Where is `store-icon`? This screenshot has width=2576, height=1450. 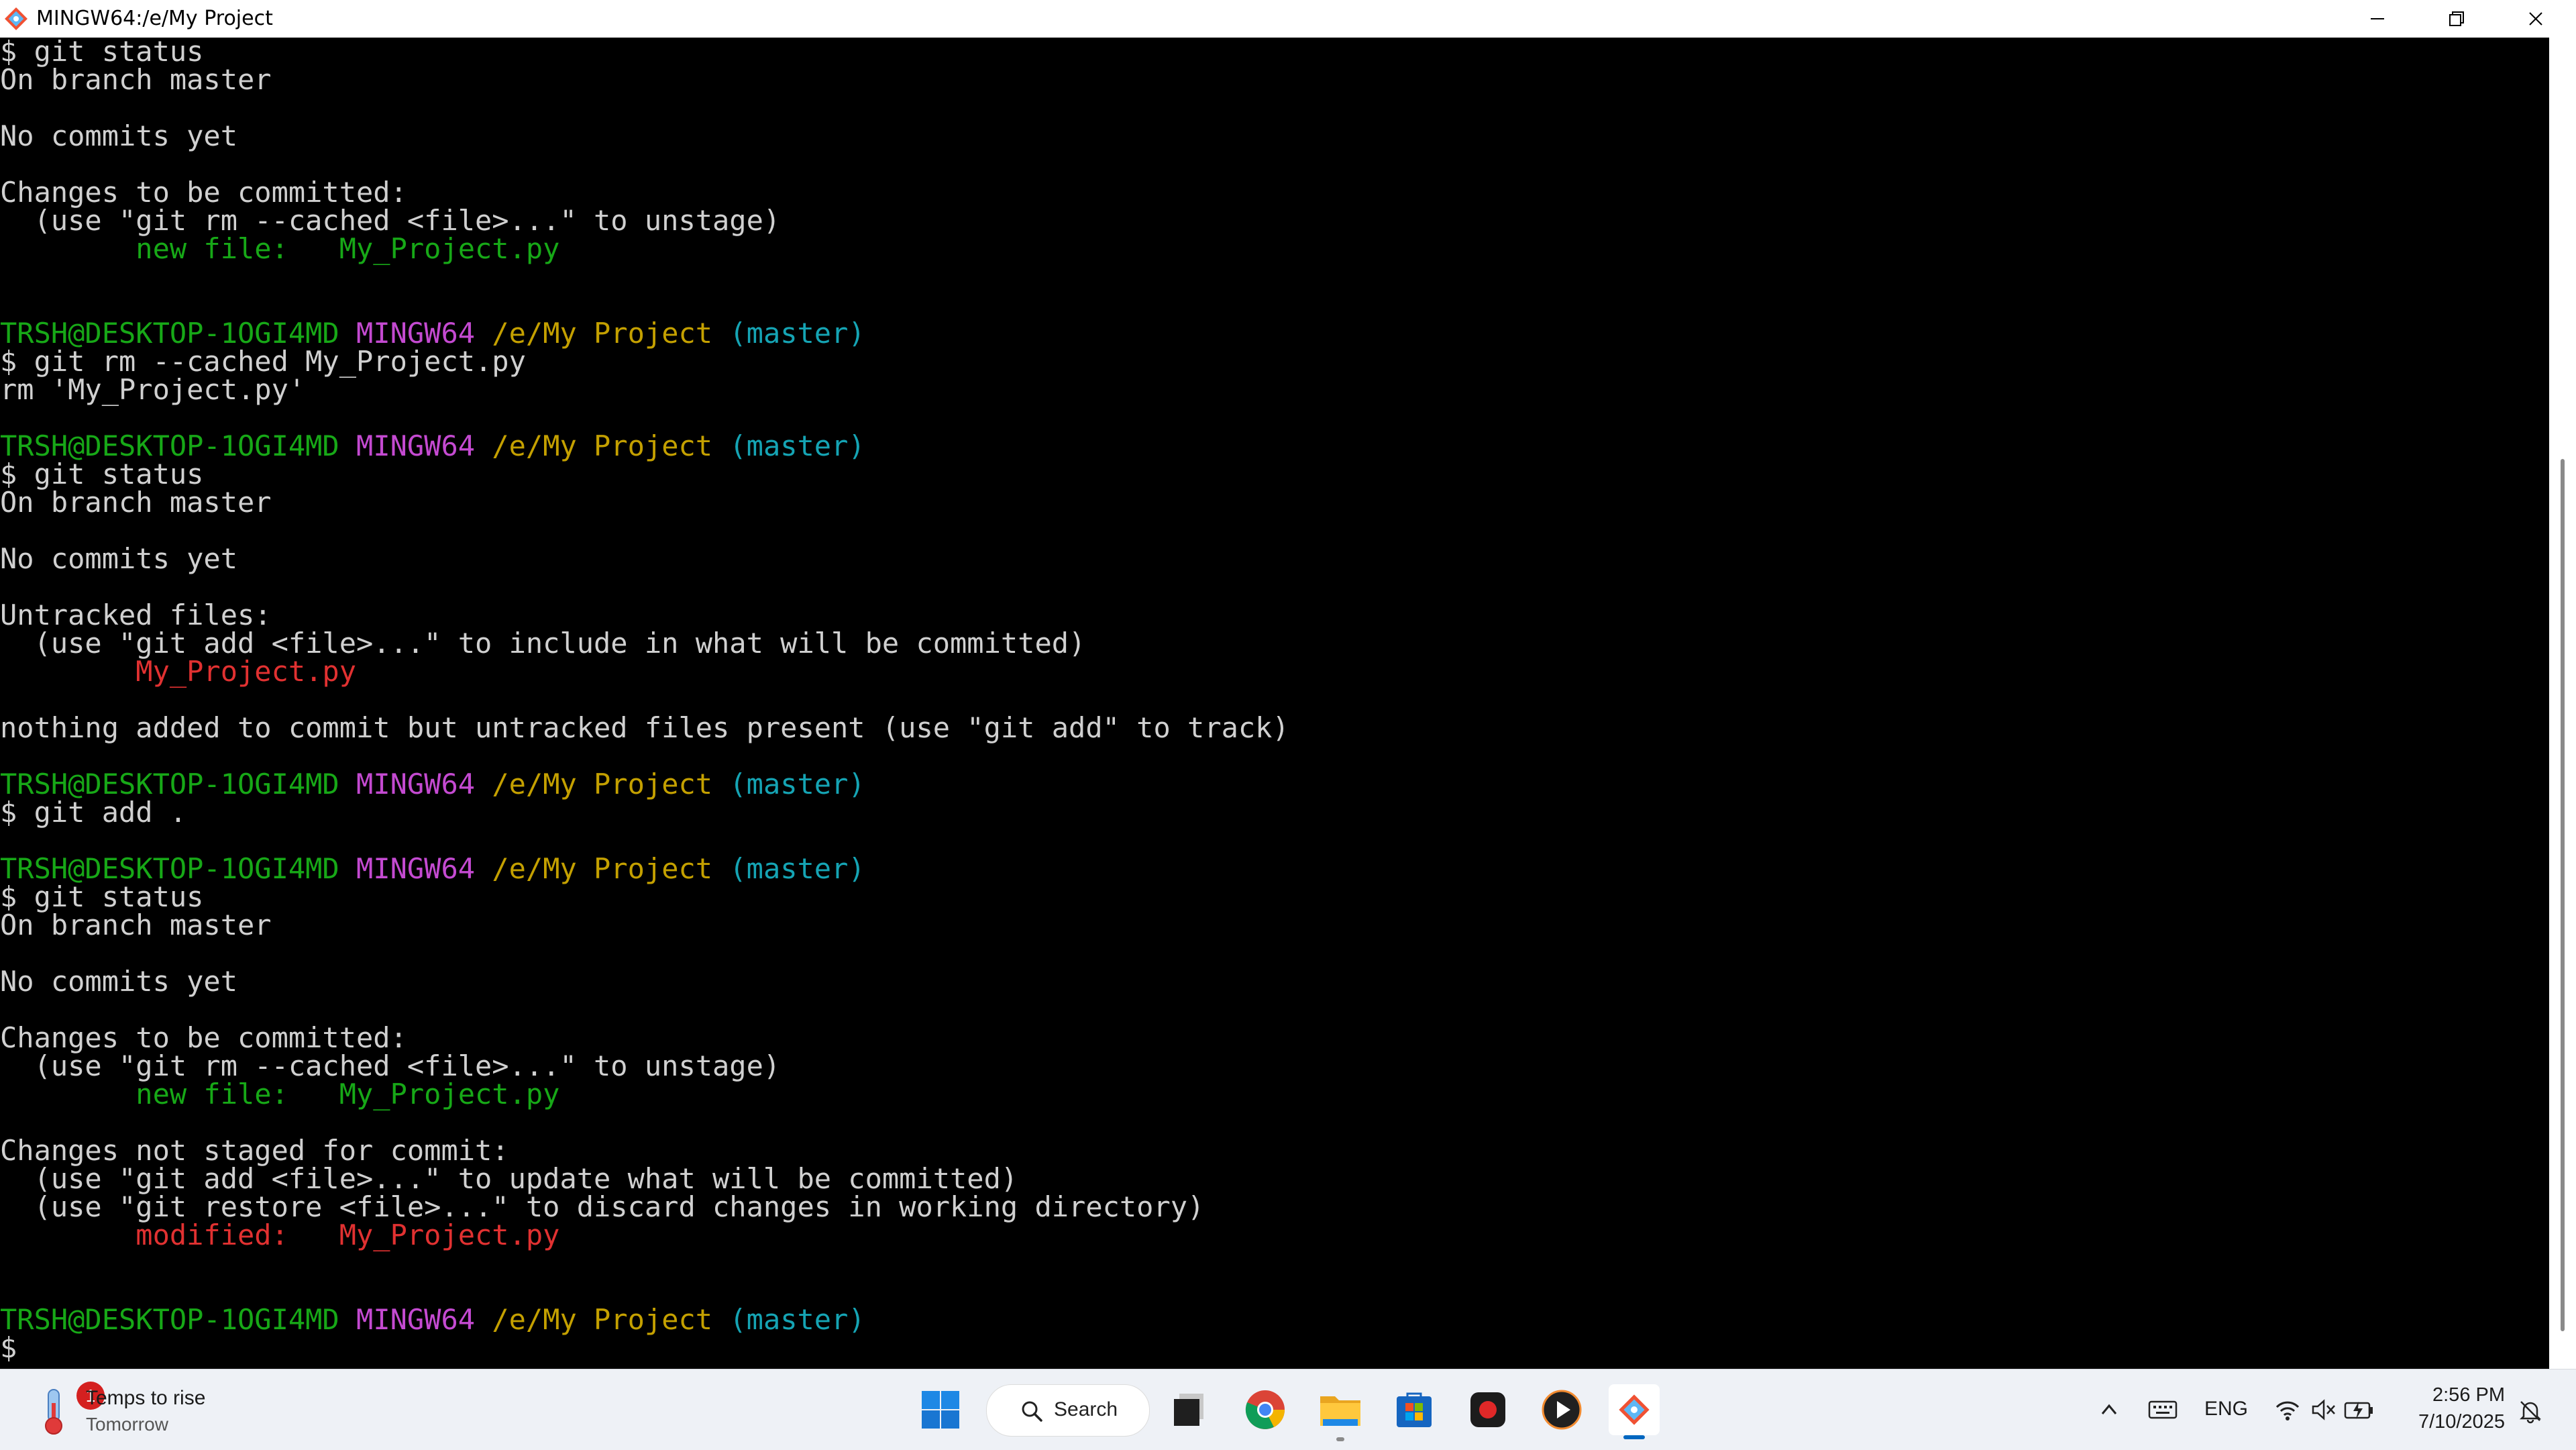 store-icon is located at coordinates (1414, 1410).